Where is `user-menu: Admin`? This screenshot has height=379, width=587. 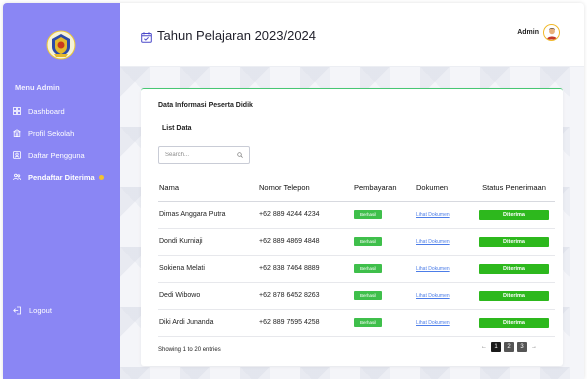 user-menu: Admin is located at coordinates (538, 32).